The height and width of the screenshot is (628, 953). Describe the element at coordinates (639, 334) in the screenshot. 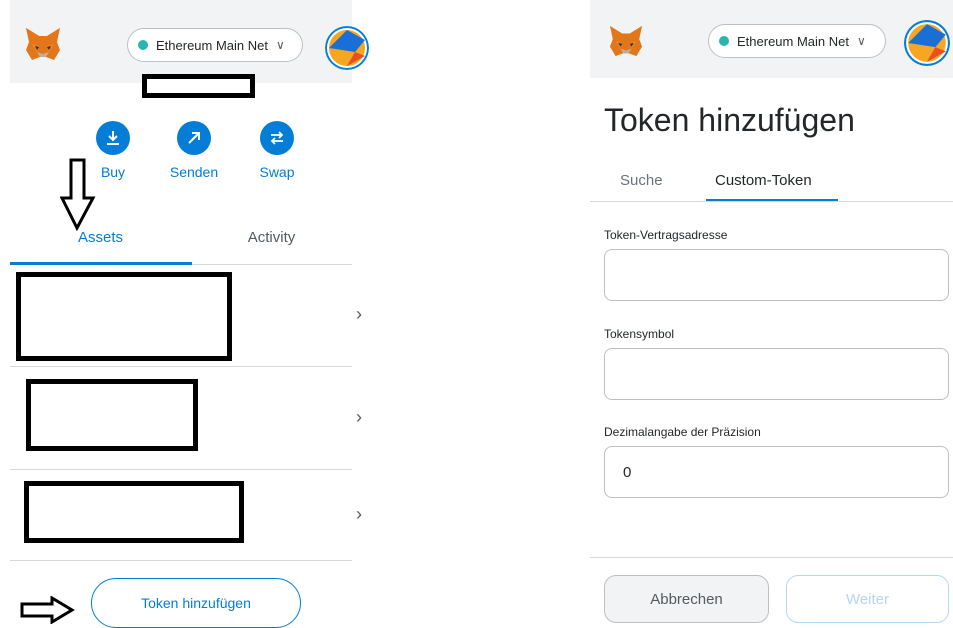

I see `token-symbol-label: Tokensymbol` at that location.